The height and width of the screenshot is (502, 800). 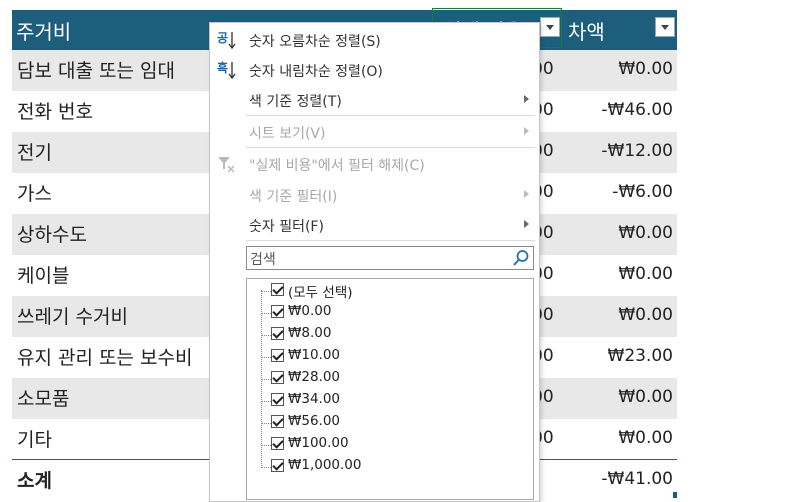 I want to click on row-category: 전기, so click(x=34, y=153).